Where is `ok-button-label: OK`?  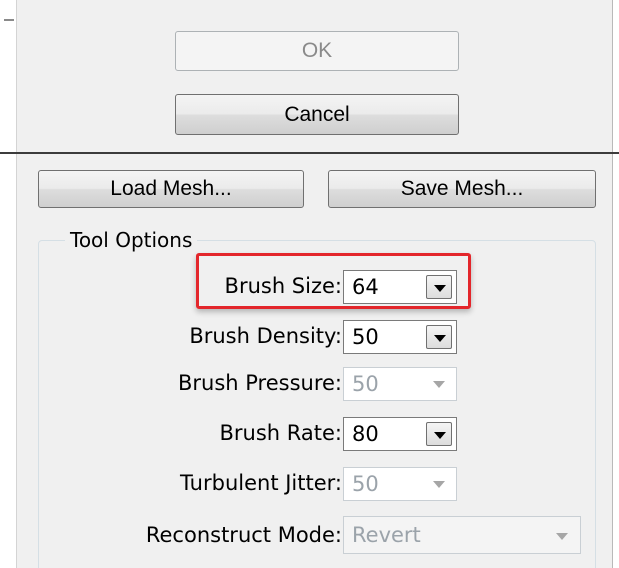
ok-button-label: OK is located at coordinates (317, 50).